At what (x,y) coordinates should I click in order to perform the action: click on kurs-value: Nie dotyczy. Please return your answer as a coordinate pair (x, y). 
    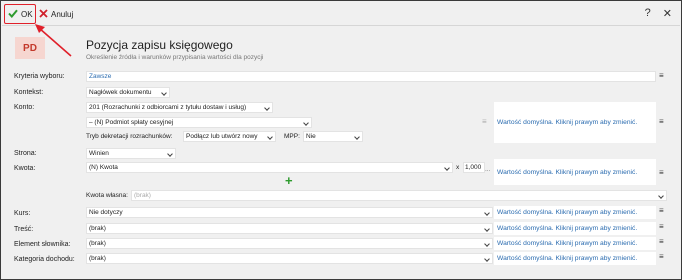
    Looking at the image, I should click on (106, 212).